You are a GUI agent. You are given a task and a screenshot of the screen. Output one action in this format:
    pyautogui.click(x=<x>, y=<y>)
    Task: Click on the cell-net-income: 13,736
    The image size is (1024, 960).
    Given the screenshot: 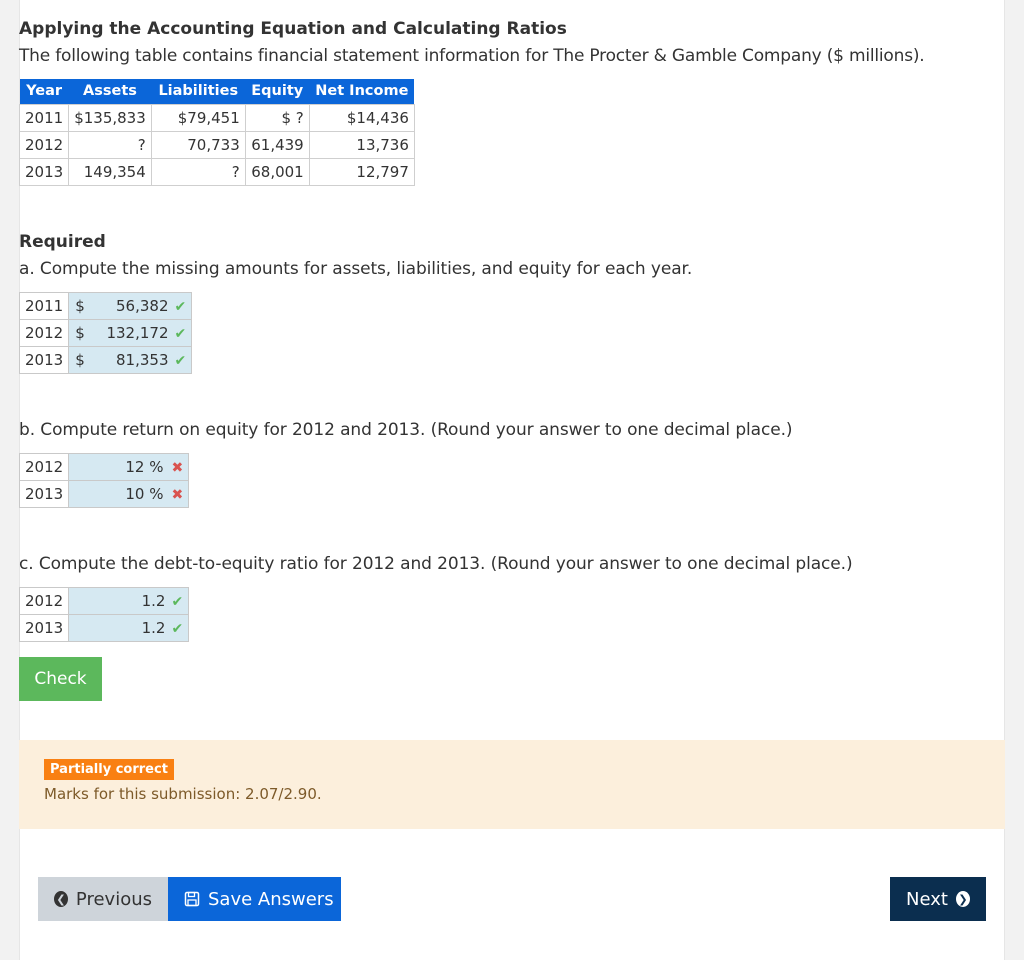 What is the action you would take?
    pyautogui.click(x=361, y=144)
    